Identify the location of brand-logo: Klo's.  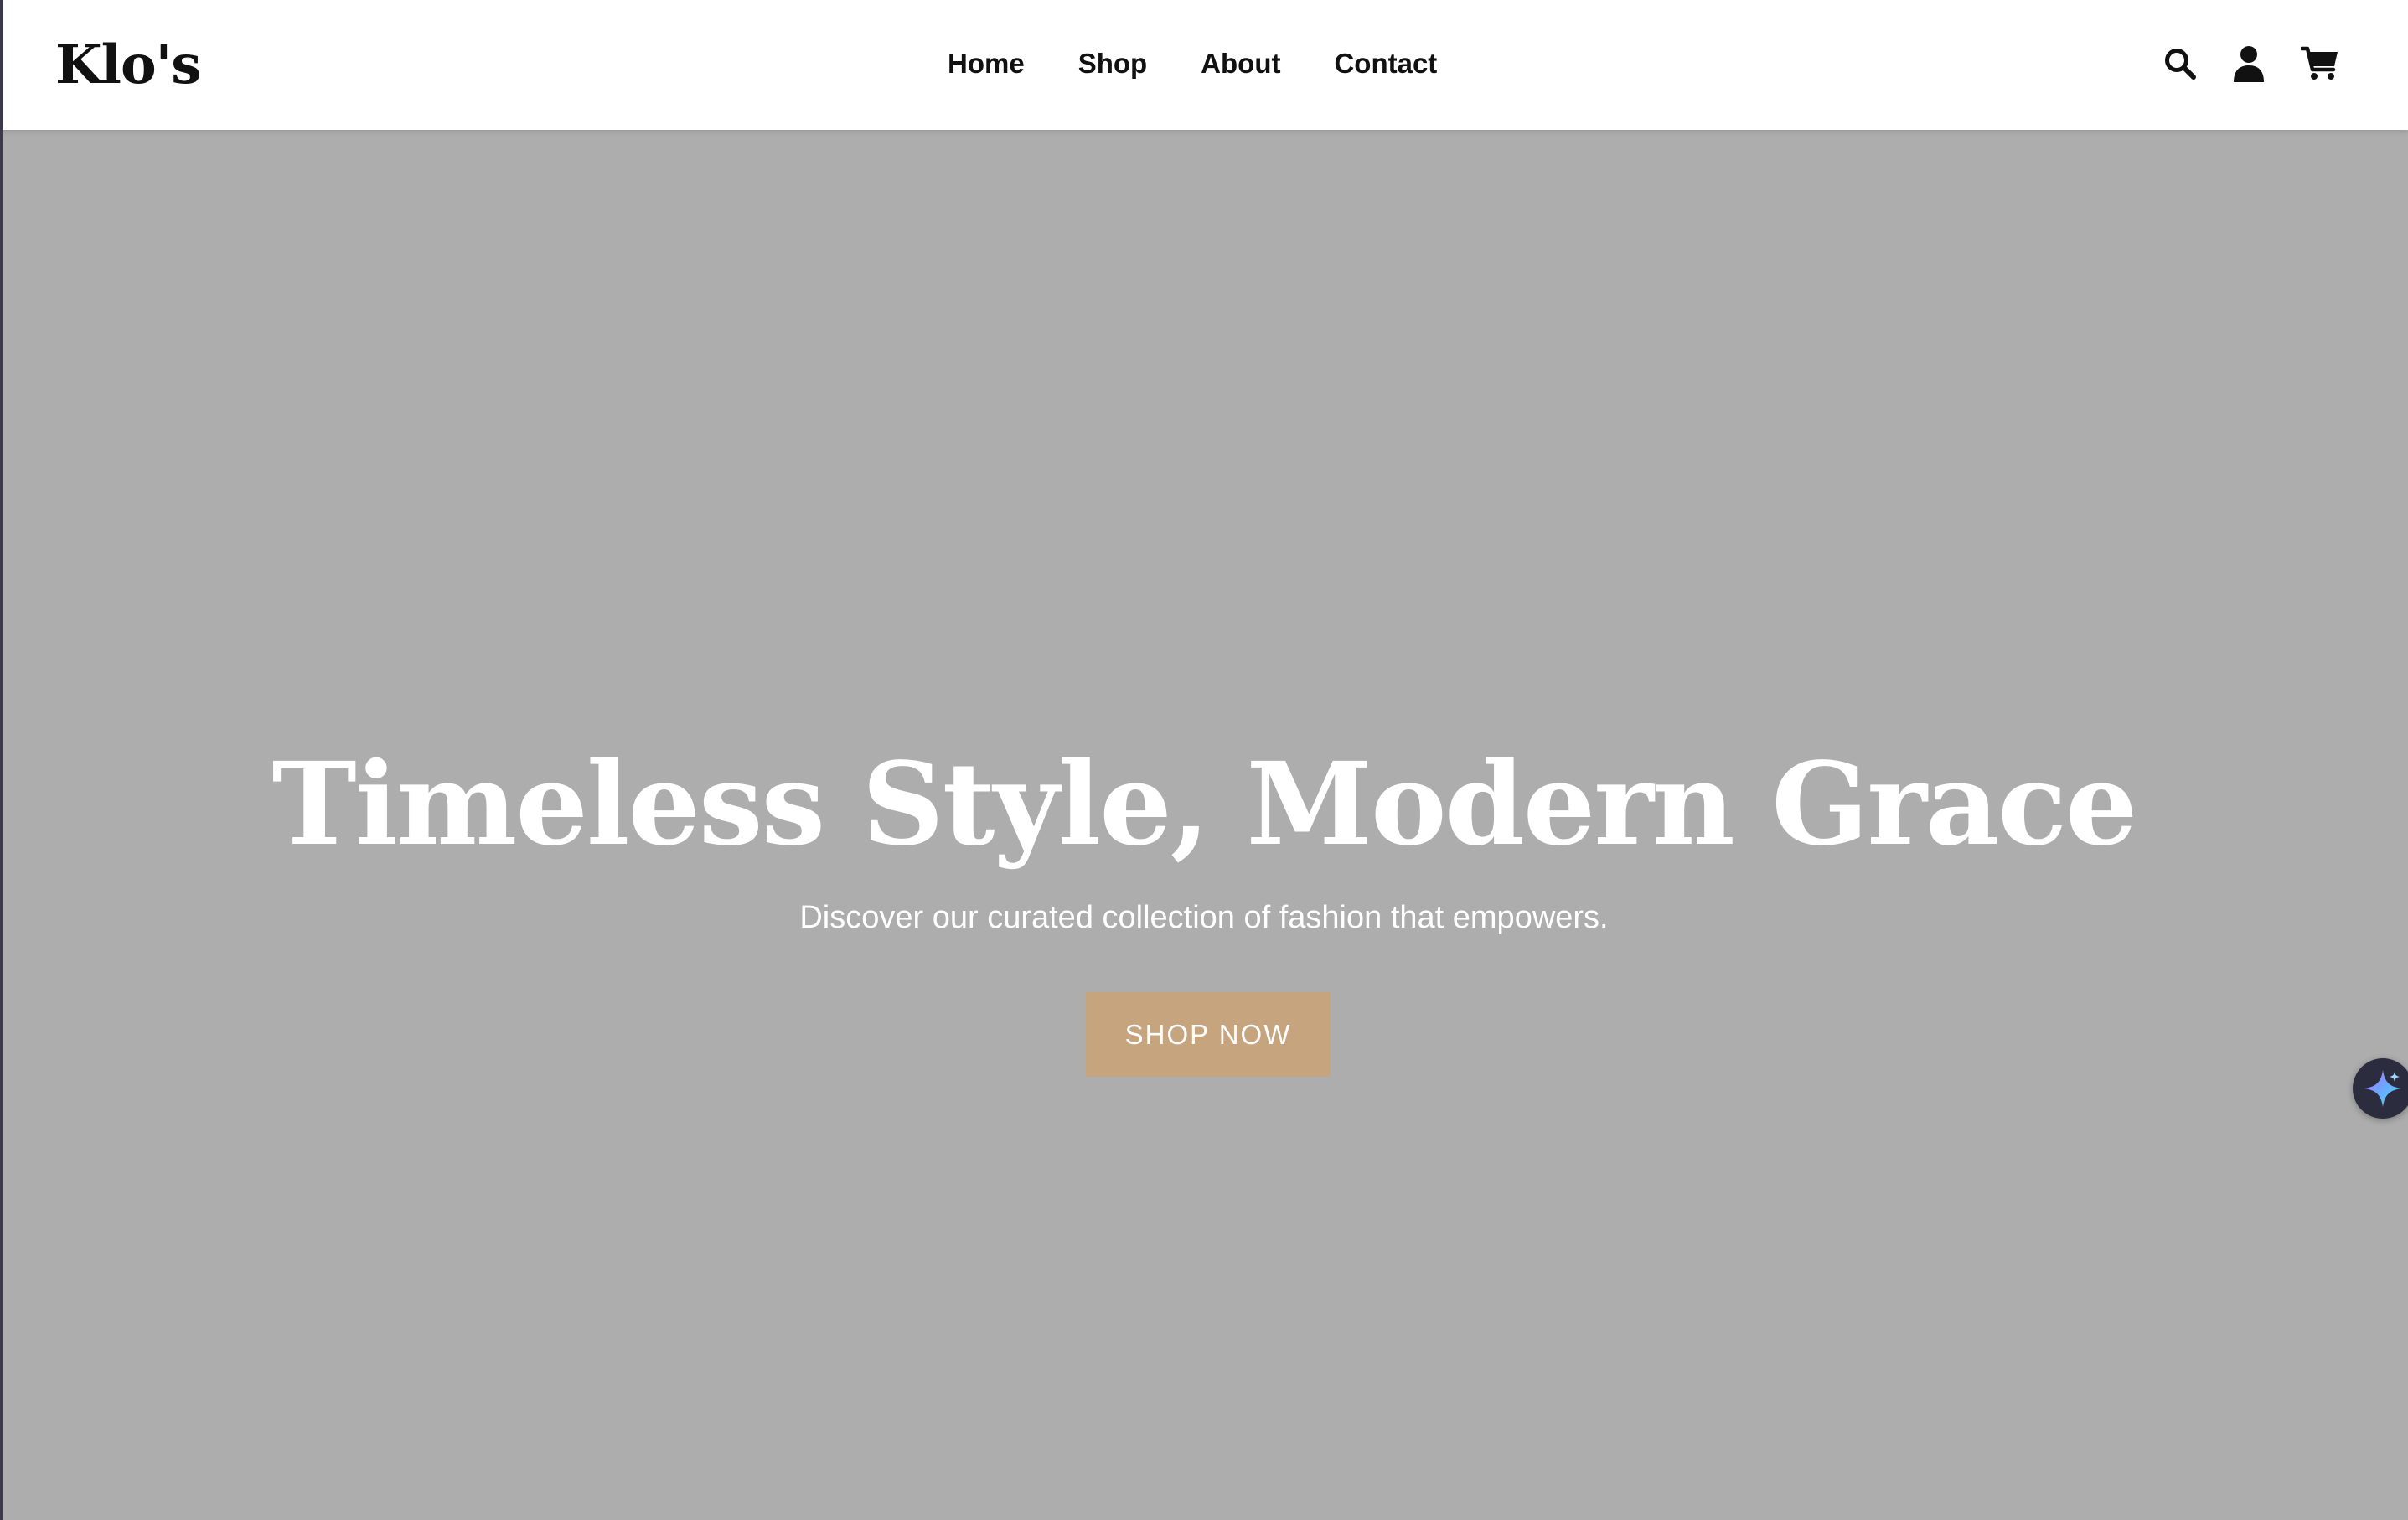
(128, 65).